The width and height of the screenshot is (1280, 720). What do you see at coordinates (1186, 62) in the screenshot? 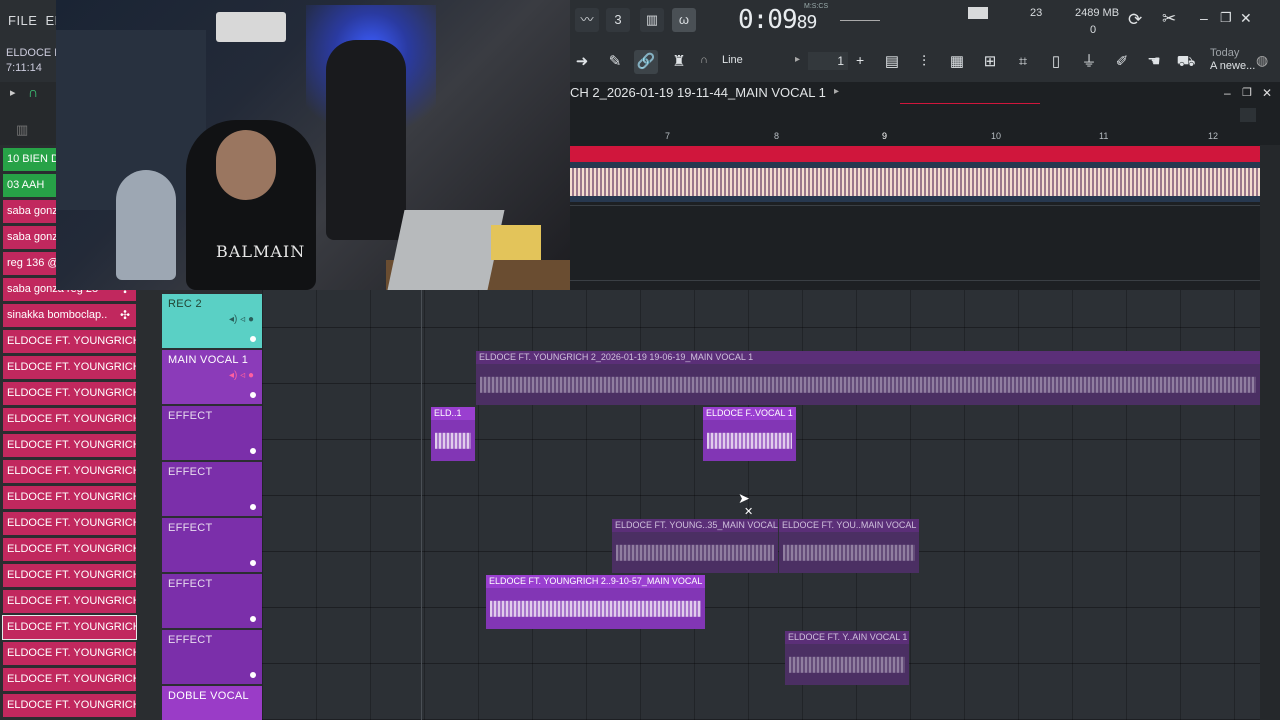
I see `cart-icon: ⛟` at bounding box center [1186, 62].